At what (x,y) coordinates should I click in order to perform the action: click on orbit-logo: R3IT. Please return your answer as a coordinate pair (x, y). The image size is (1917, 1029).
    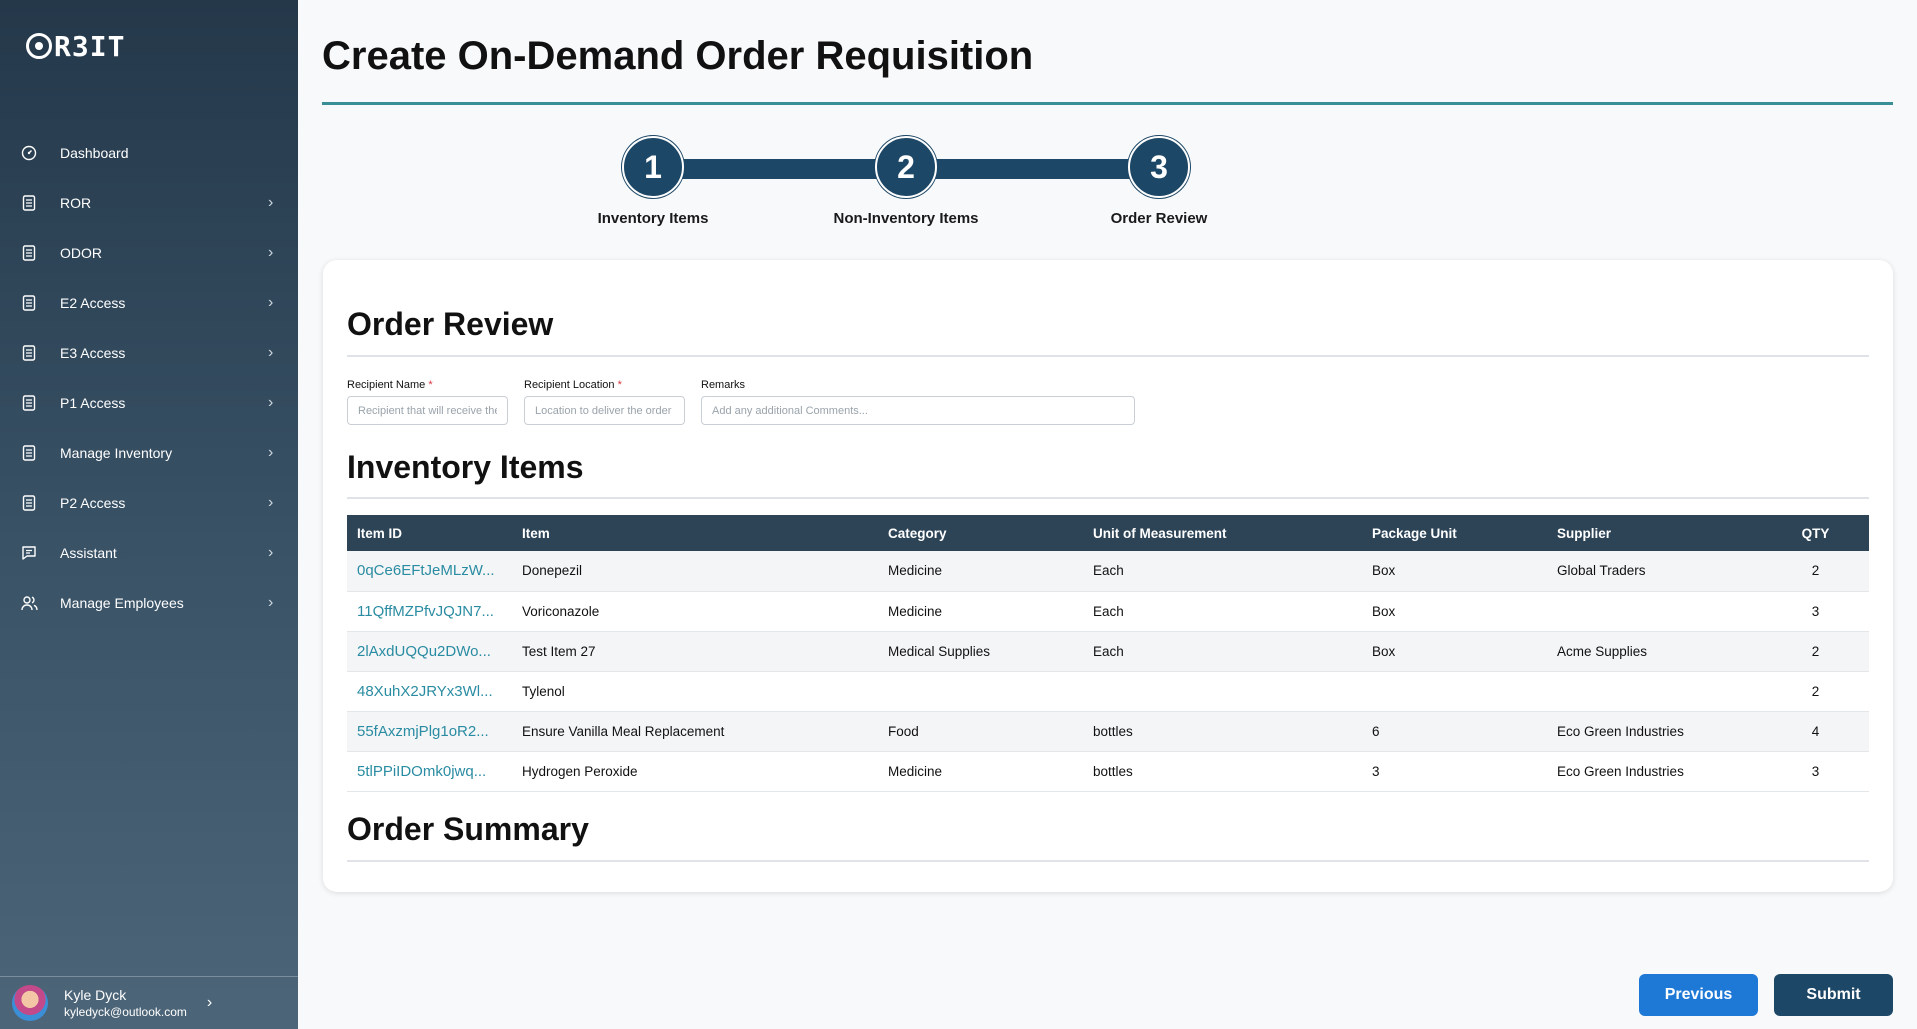
    Looking at the image, I should click on (76, 46).